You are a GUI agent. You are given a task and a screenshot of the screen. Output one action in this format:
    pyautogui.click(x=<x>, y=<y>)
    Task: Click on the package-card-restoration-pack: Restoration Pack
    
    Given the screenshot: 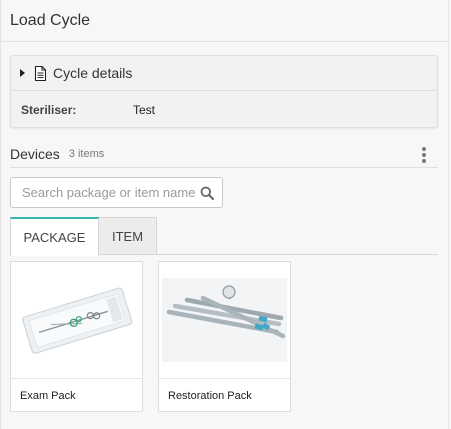 What is the action you would take?
    pyautogui.click(x=224, y=336)
    